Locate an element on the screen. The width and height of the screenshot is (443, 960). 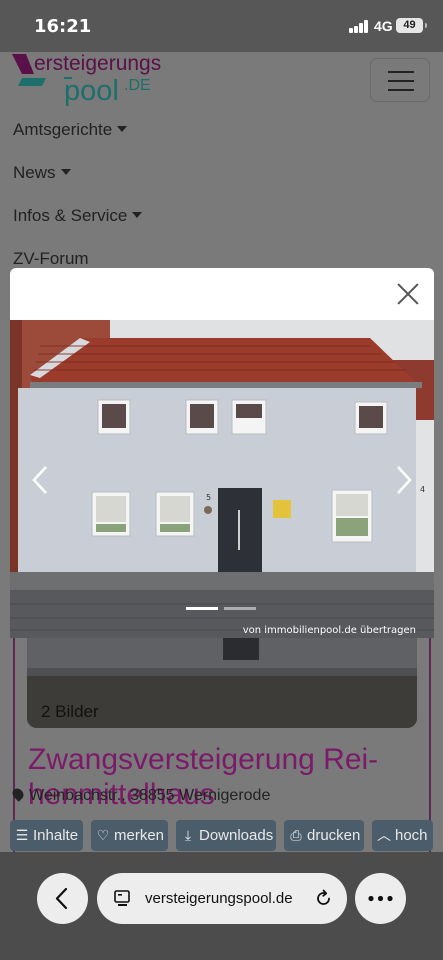
battery-icon: 49 is located at coordinates (411, 25).